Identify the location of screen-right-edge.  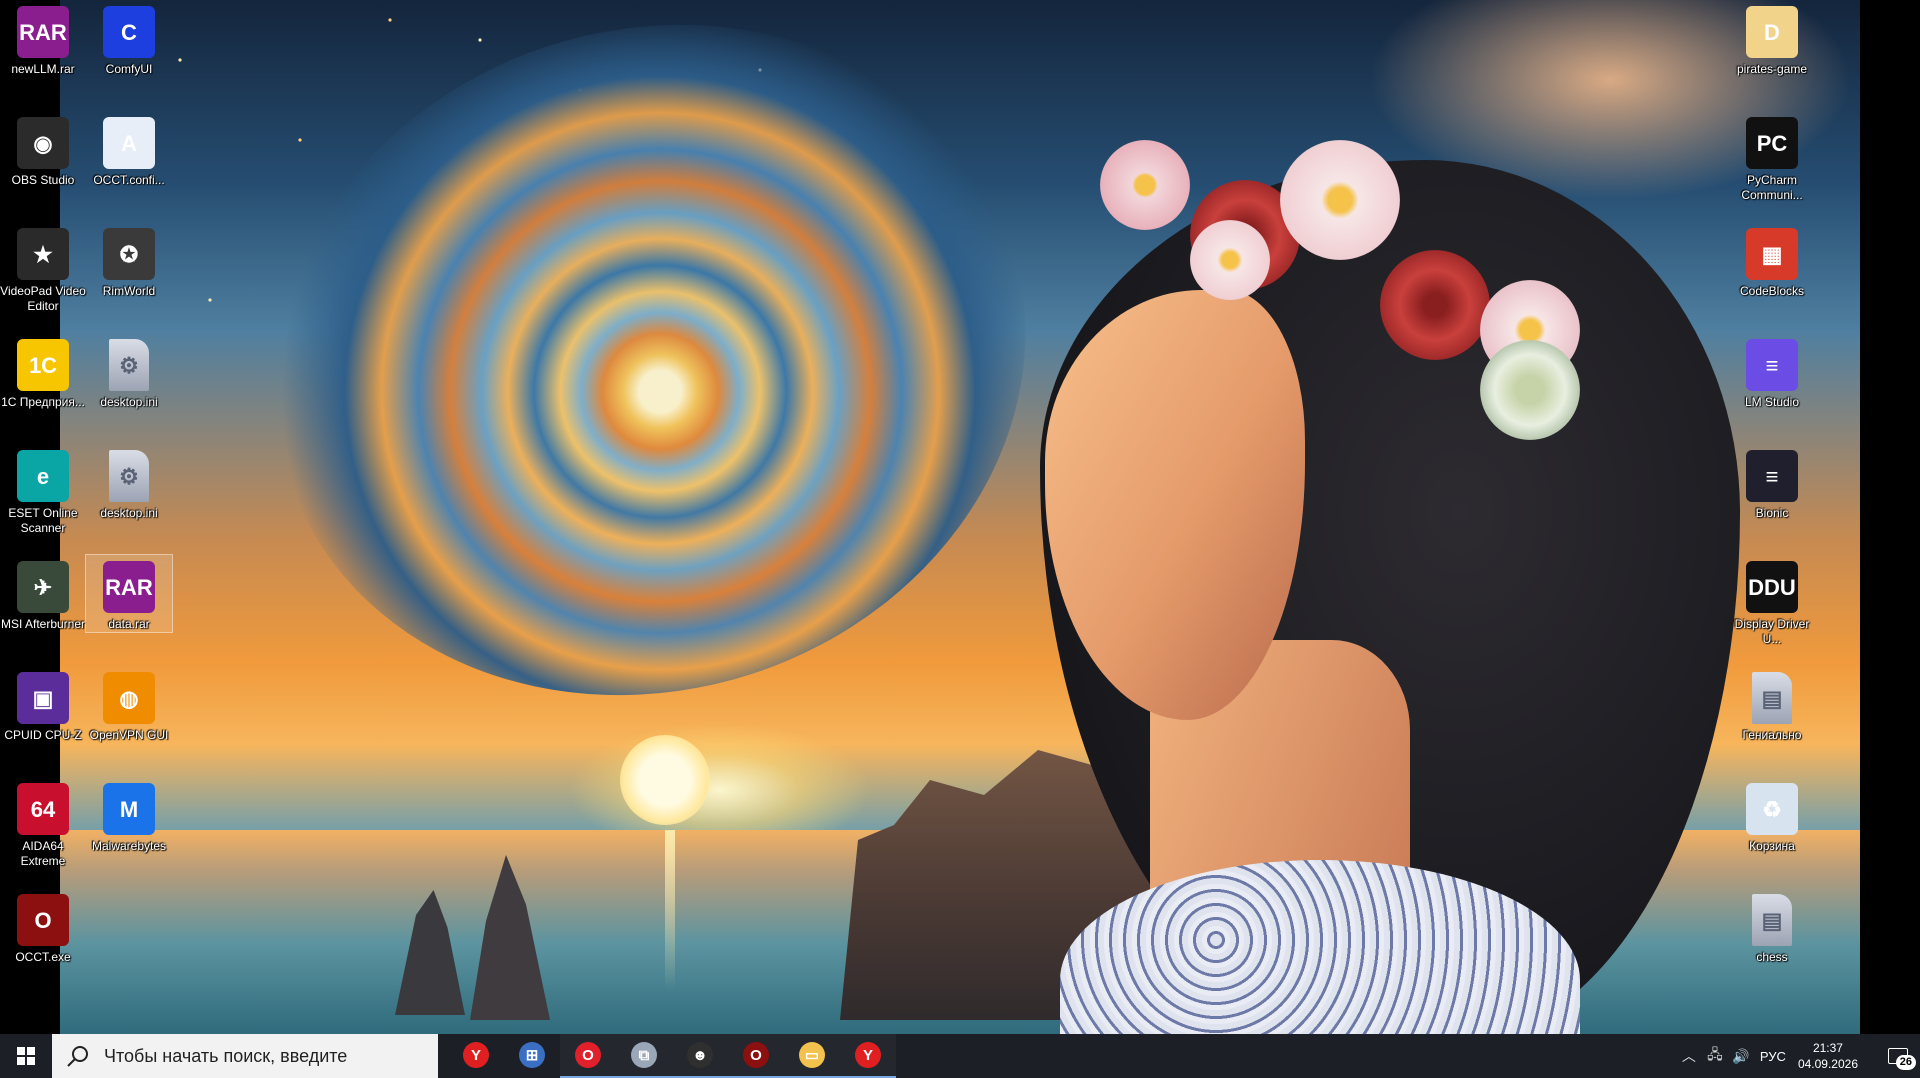
(1890, 517).